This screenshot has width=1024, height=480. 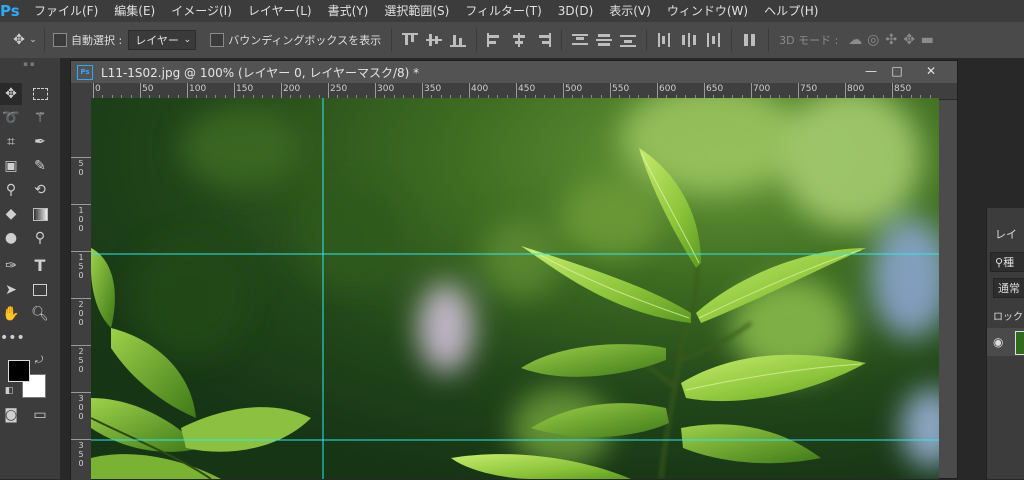 I want to click on eye-visibility-icon: ◉, so click(x=998, y=342).